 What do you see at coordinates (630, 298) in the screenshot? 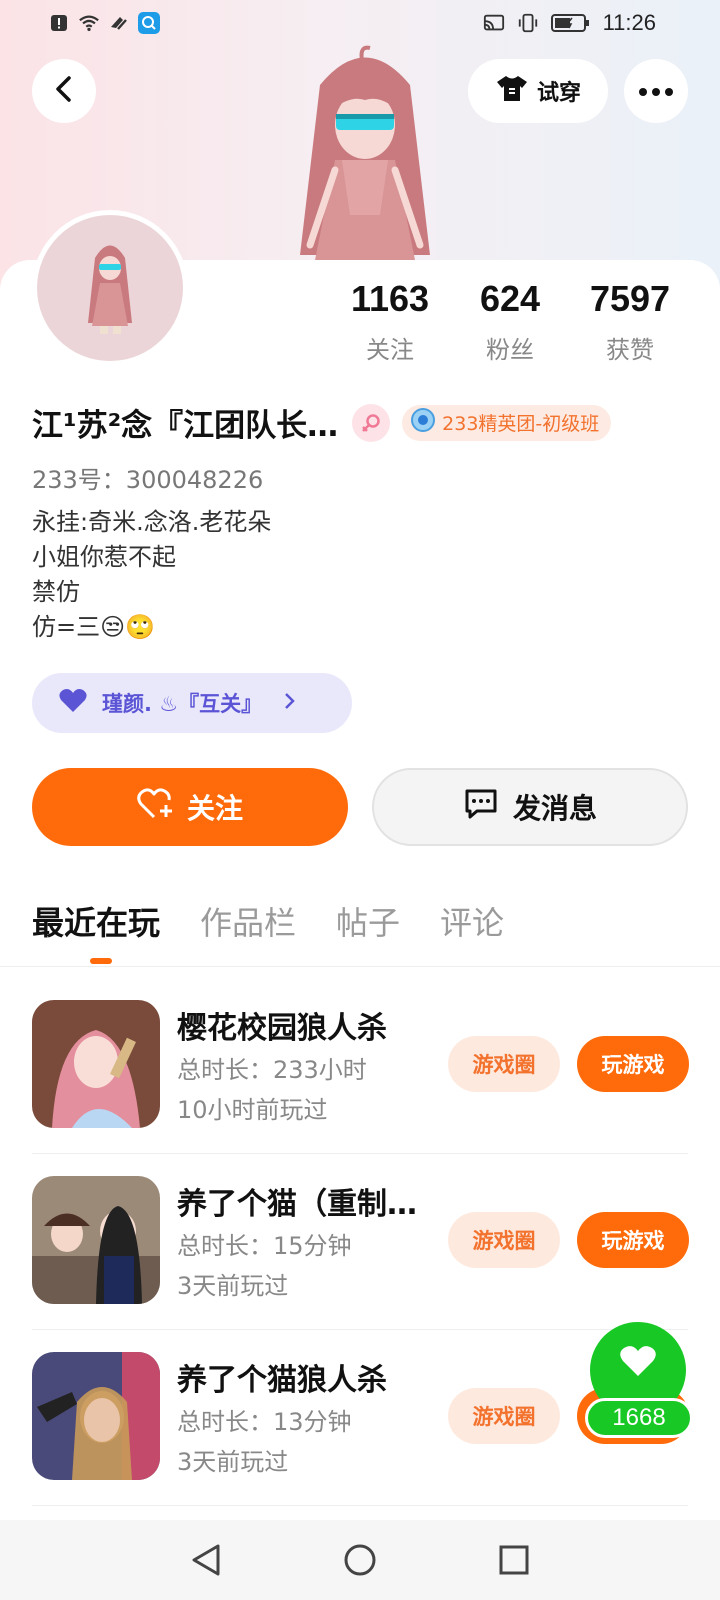
I see `likes-count: 7597` at bounding box center [630, 298].